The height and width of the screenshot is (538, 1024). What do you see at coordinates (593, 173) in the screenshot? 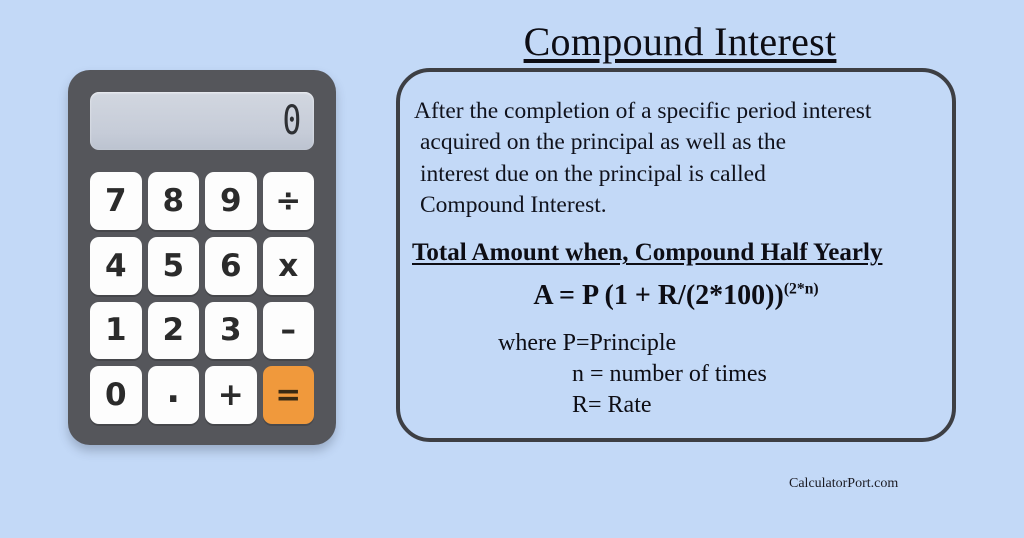
I see `definition-line-3: interest due on the principal is called` at bounding box center [593, 173].